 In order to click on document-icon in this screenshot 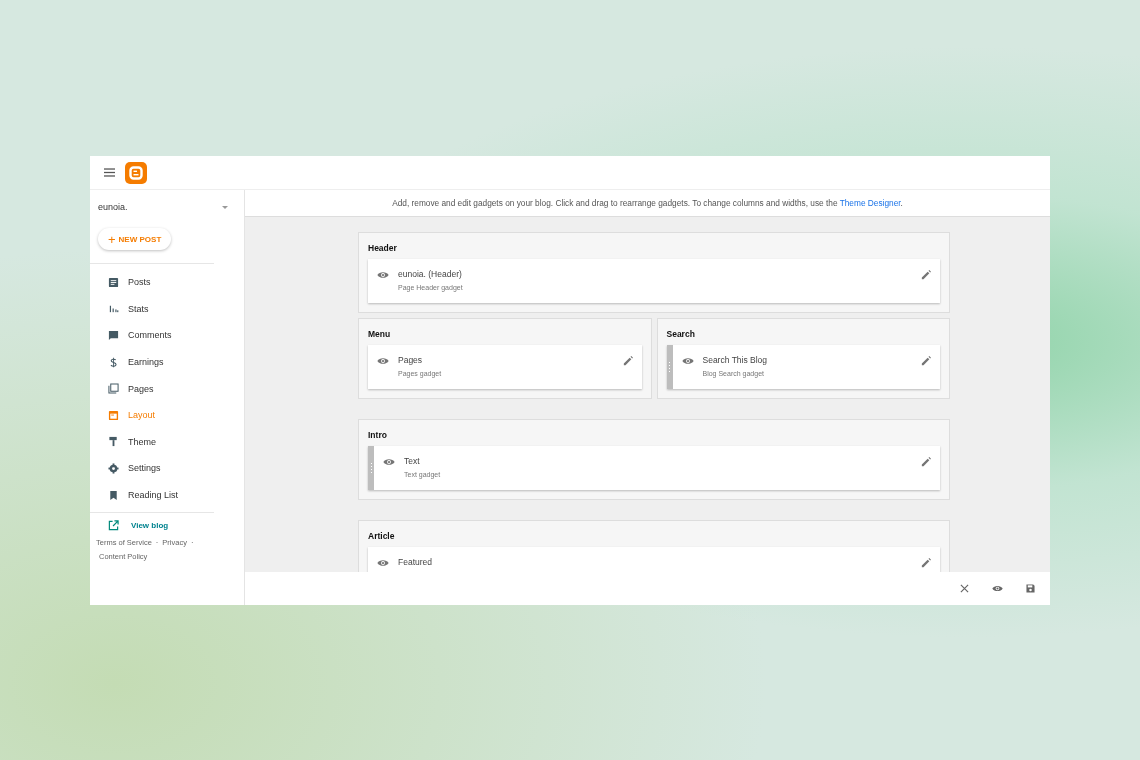, I will do `click(113, 282)`.